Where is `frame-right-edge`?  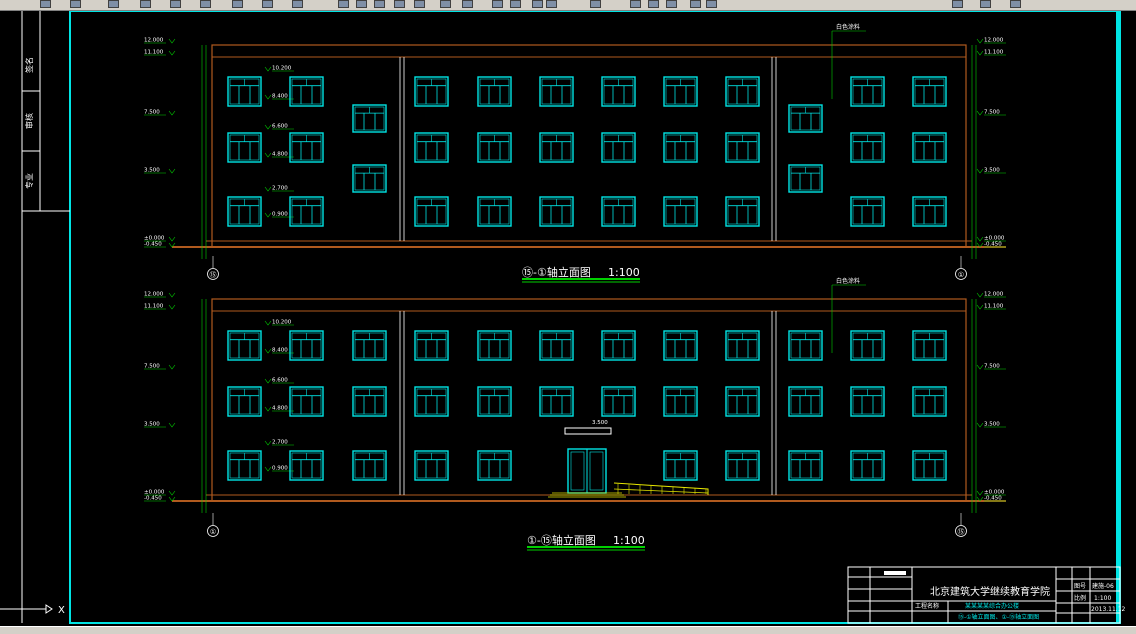 frame-right-edge is located at coordinates (1118, 317).